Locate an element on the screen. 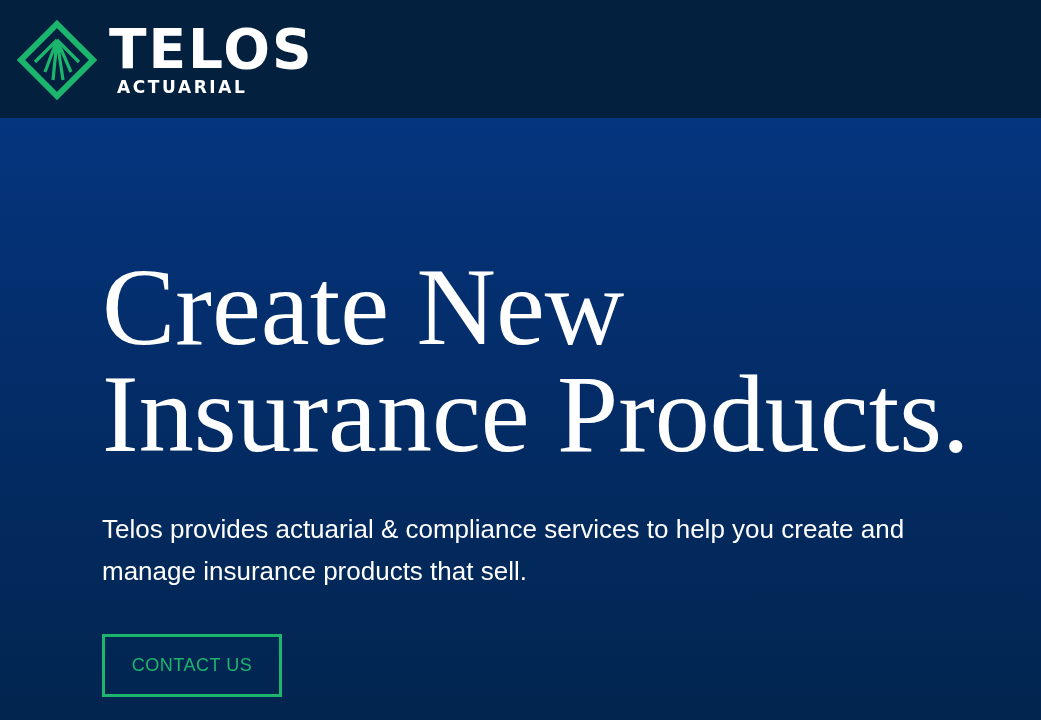  diamond-fan-logo-icon is located at coordinates (57, 60).